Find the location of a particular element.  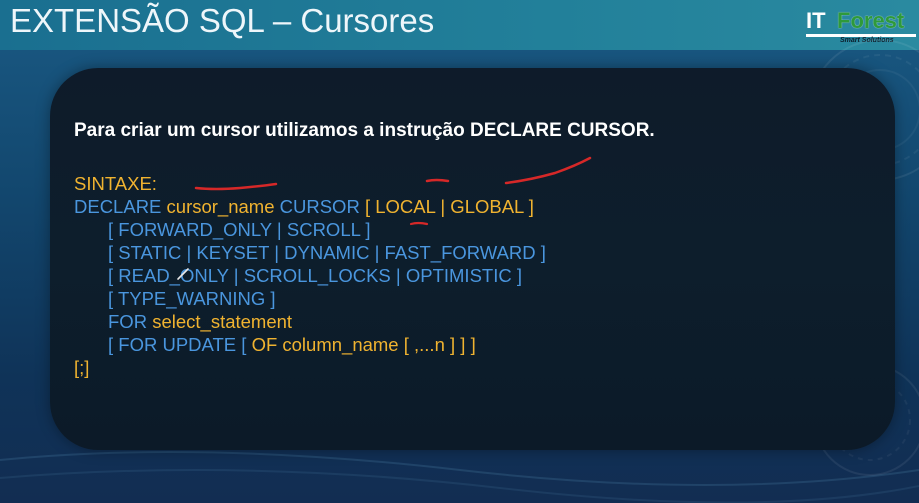

slide-title: EXTENSÃO SQL – Cursores is located at coordinates (222, 20).